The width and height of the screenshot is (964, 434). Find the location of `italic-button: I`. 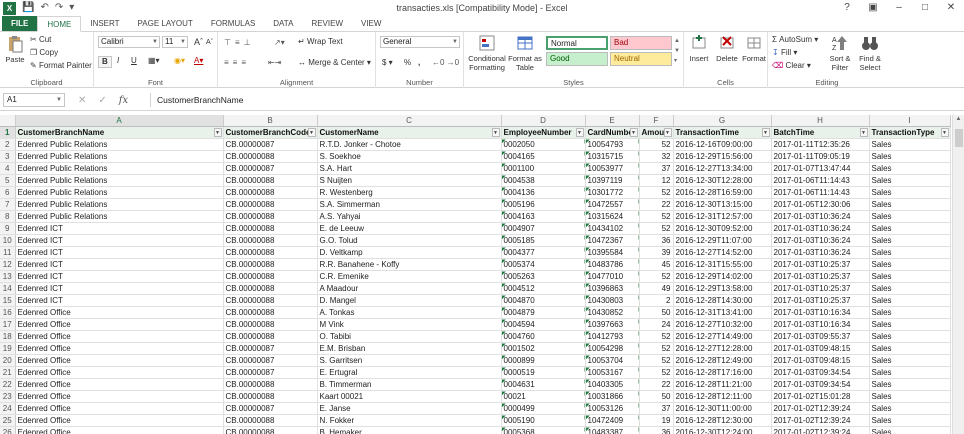

italic-button: I is located at coordinates (118, 61).